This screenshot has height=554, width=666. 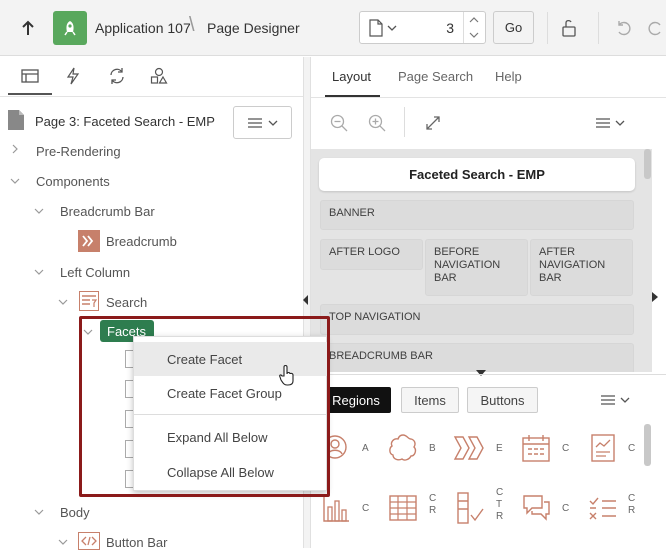 I want to click on page-icon, so click(x=376, y=28).